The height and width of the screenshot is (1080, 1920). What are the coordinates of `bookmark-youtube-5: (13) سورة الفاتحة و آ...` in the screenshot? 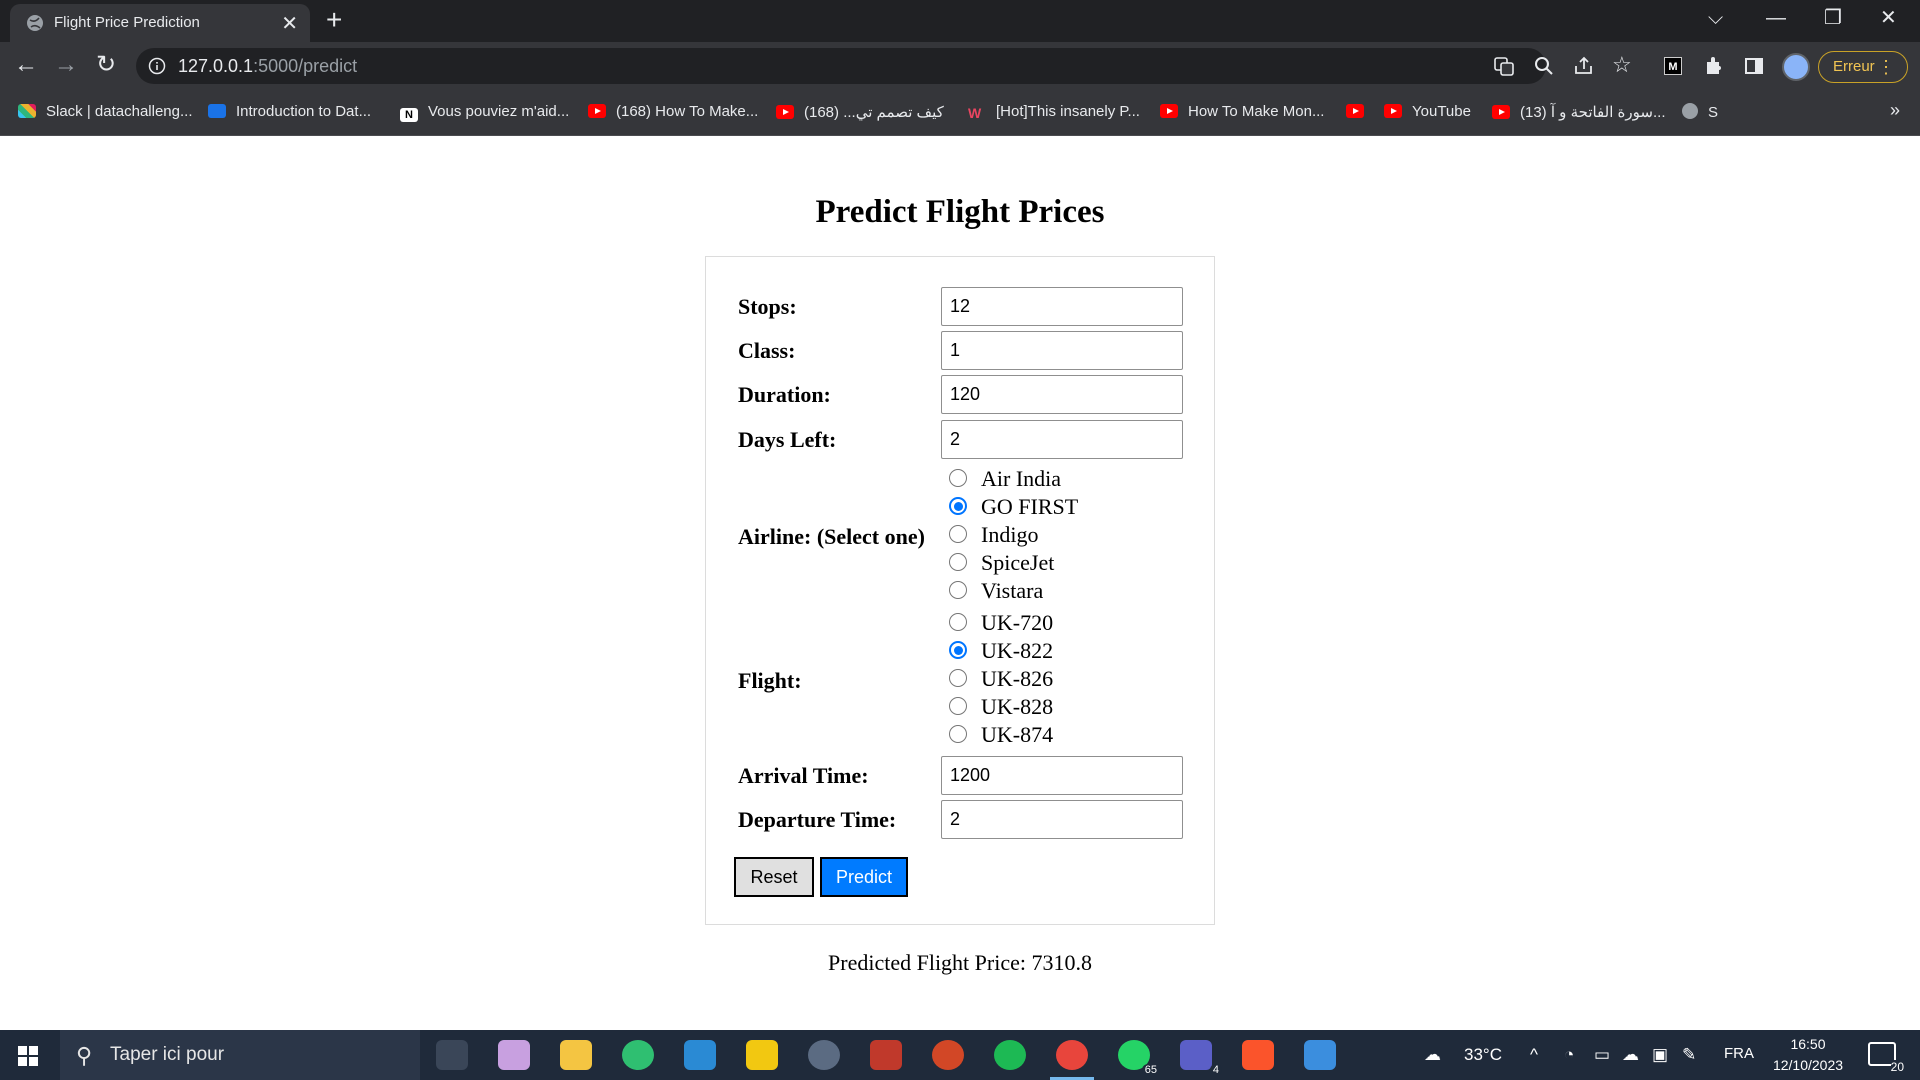 It's located at (1579, 112).